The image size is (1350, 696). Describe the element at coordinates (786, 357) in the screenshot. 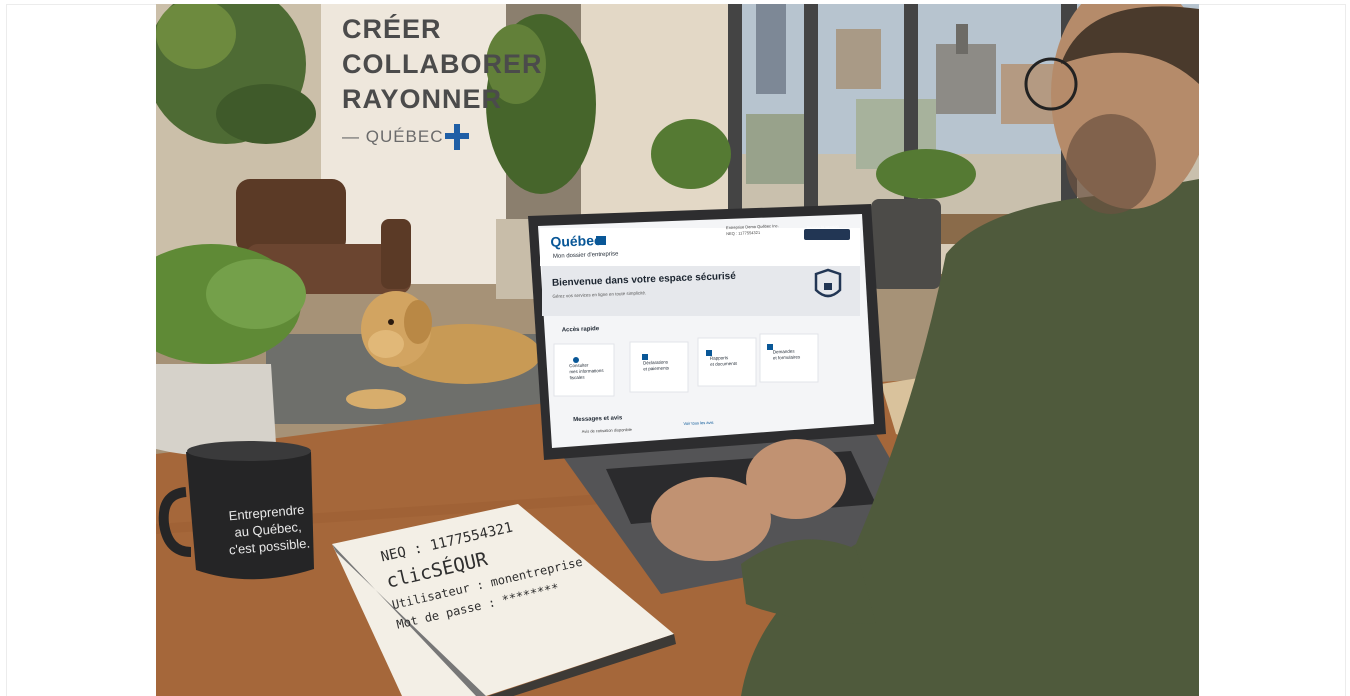

I see `tile-4-line-2: et formulaires` at that location.